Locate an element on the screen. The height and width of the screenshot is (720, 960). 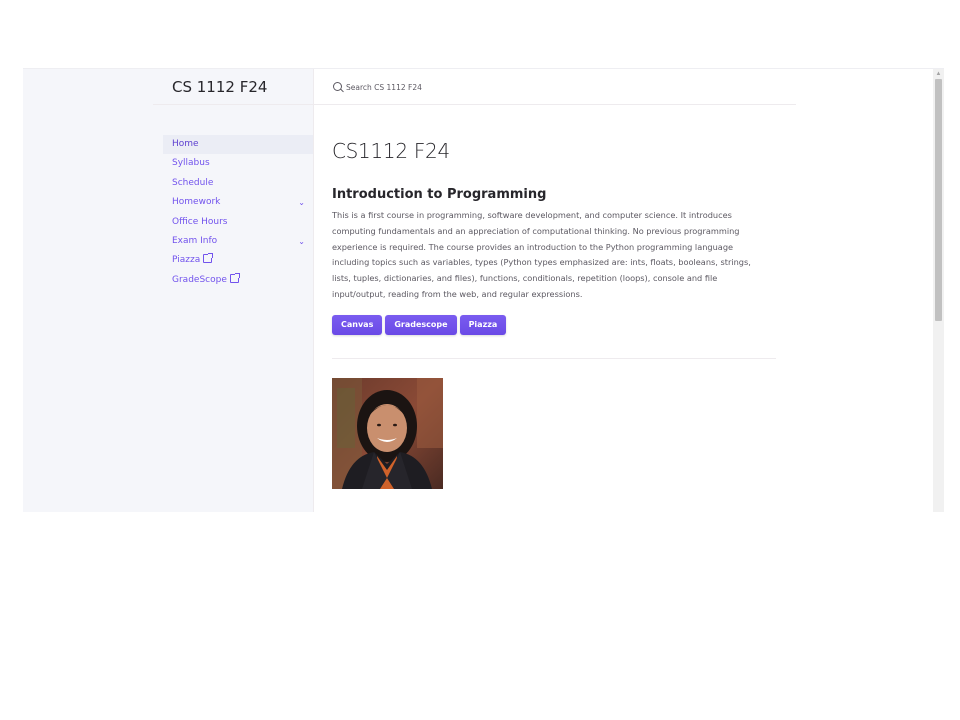
section-heading: Introduction to Programming is located at coordinates (439, 194).